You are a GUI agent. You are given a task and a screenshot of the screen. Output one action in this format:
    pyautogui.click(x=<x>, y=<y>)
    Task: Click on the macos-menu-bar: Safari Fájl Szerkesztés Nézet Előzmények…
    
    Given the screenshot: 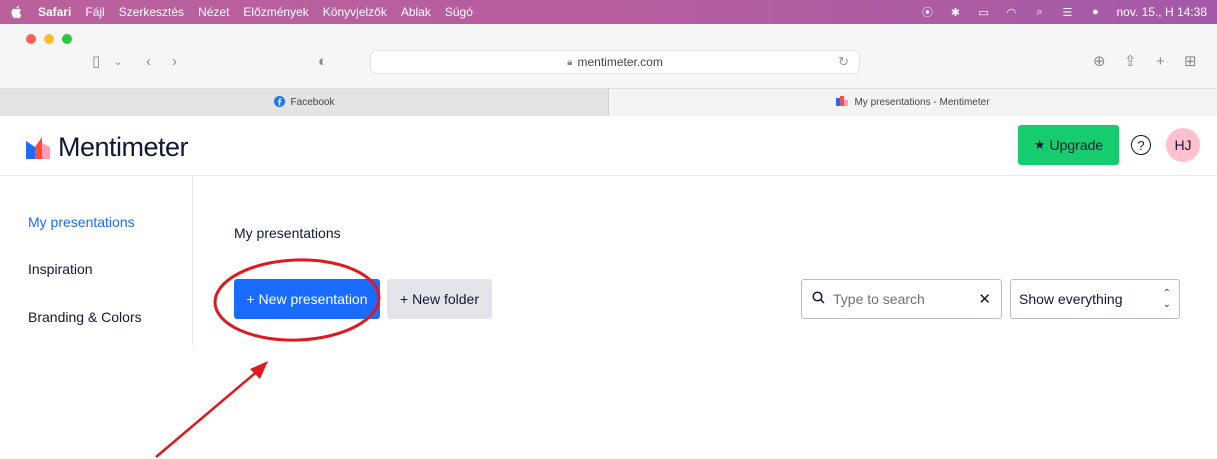 What is the action you would take?
    pyautogui.click(x=608, y=12)
    